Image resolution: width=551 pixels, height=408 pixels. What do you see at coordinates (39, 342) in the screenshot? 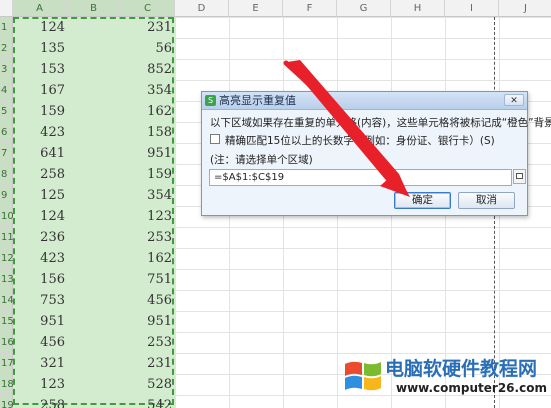
I see `cell-a16: 456` at bounding box center [39, 342].